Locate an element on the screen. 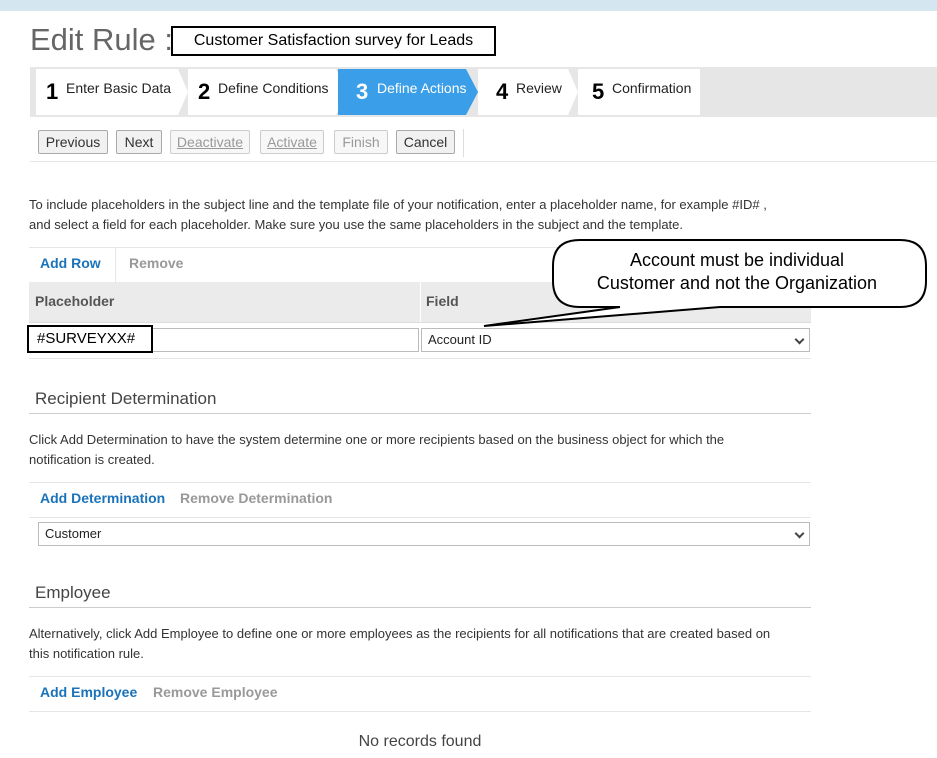 The height and width of the screenshot is (758, 937). remove-employee-button: Remove Employee is located at coordinates (215, 692).